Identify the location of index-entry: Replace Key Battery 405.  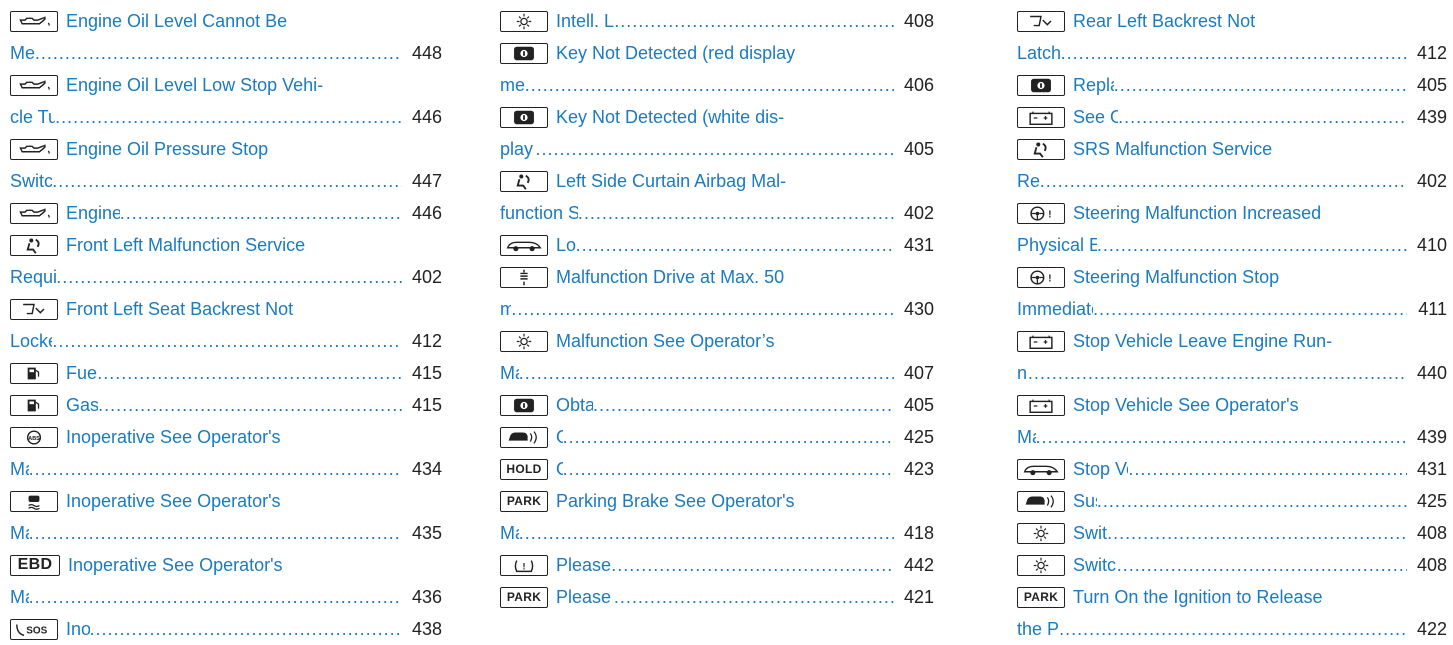
(1232, 85).